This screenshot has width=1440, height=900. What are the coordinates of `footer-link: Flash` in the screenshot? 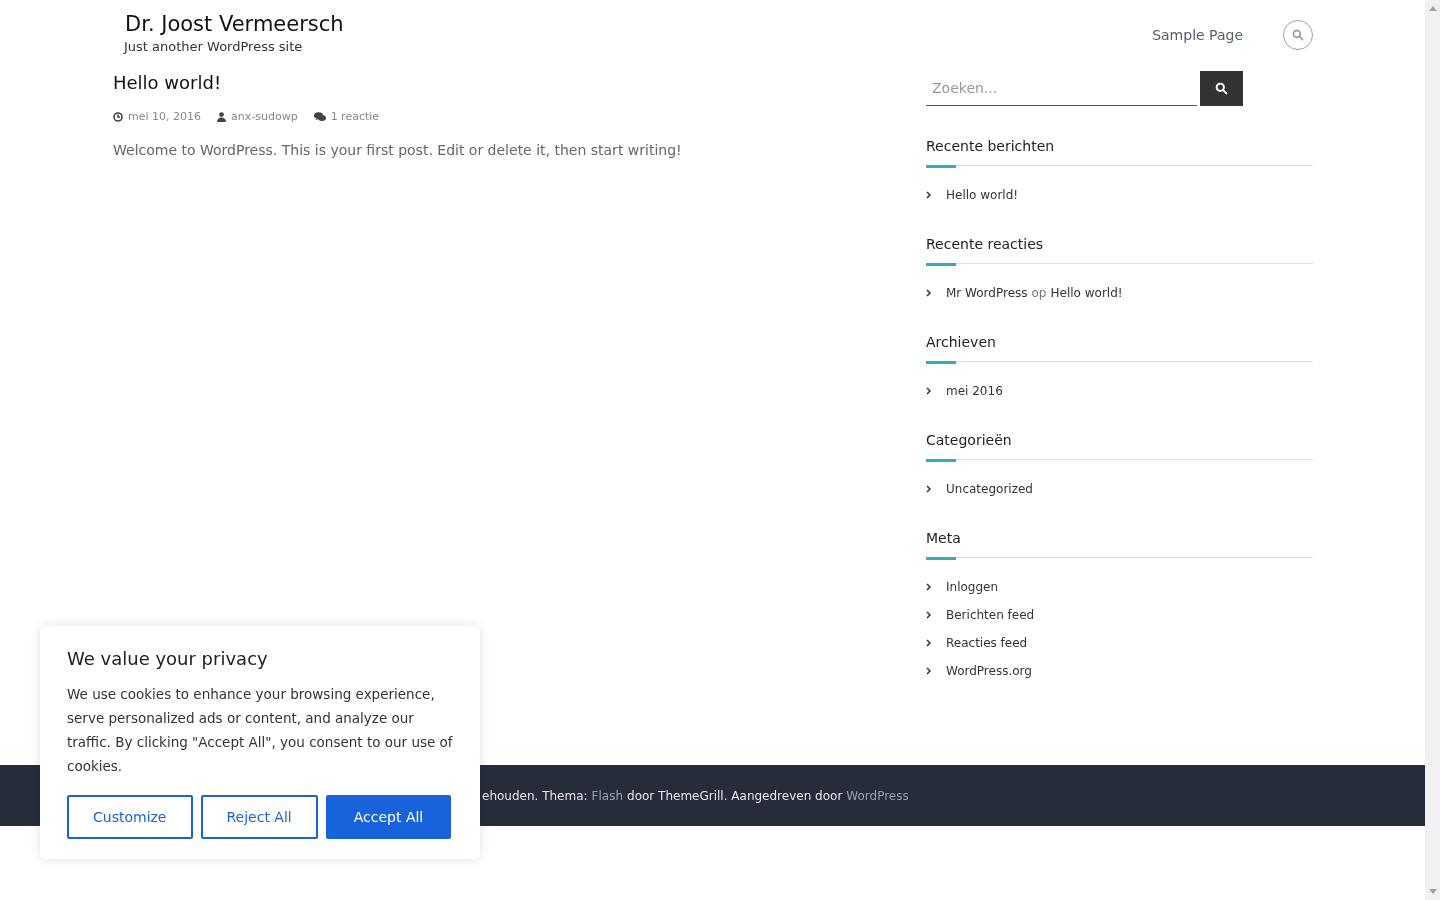 It's located at (607, 795).